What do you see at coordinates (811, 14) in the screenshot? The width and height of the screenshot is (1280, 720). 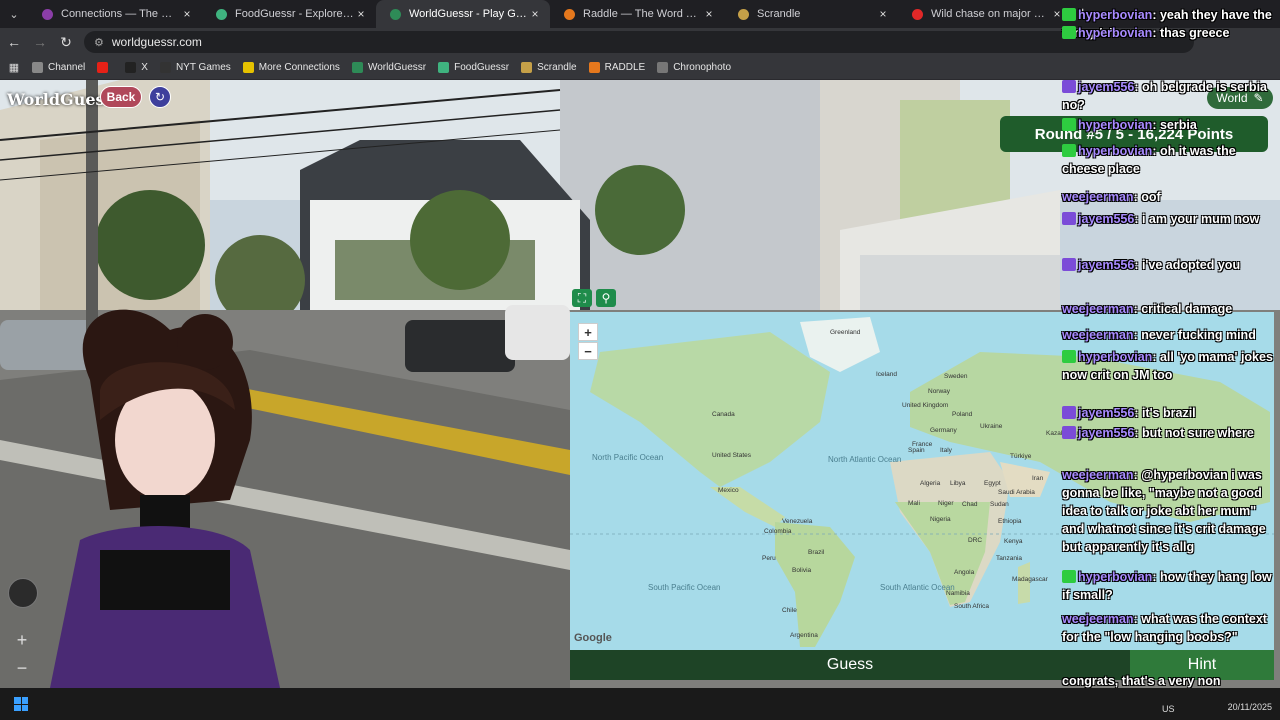 I see `browser-tab: Scrandle ×` at bounding box center [811, 14].